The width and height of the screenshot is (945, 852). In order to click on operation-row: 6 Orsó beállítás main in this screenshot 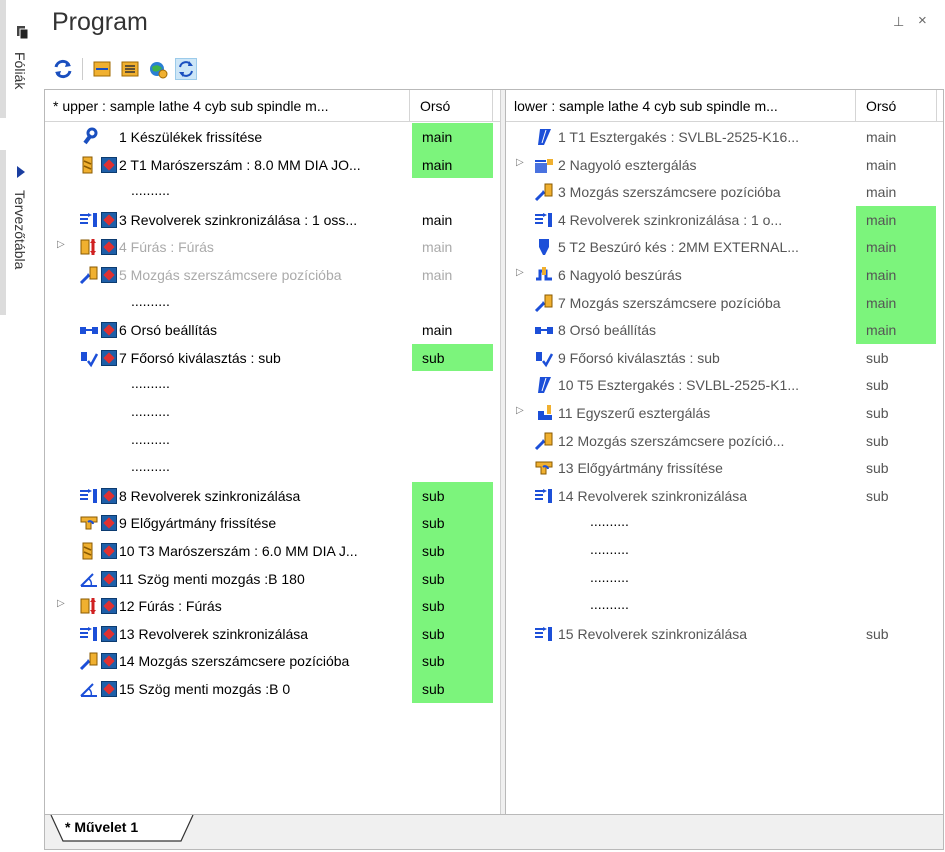, I will do `click(272, 330)`.